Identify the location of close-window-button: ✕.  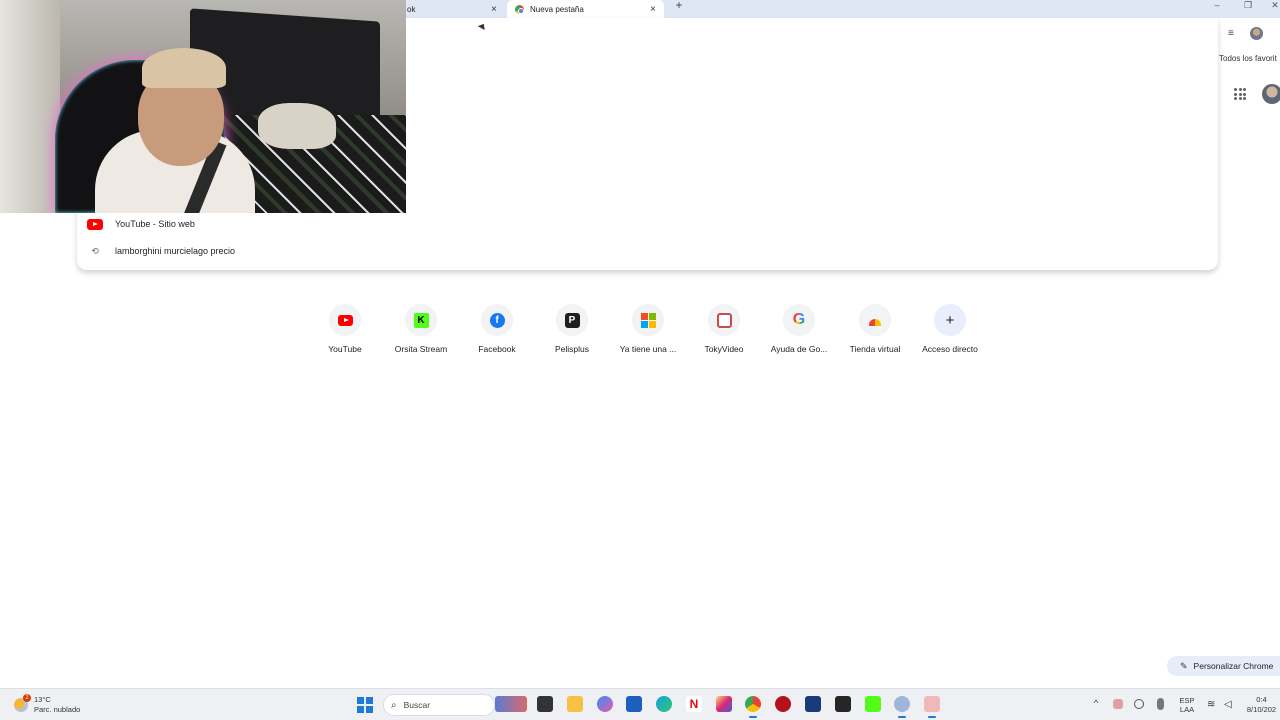
(1274, 5).